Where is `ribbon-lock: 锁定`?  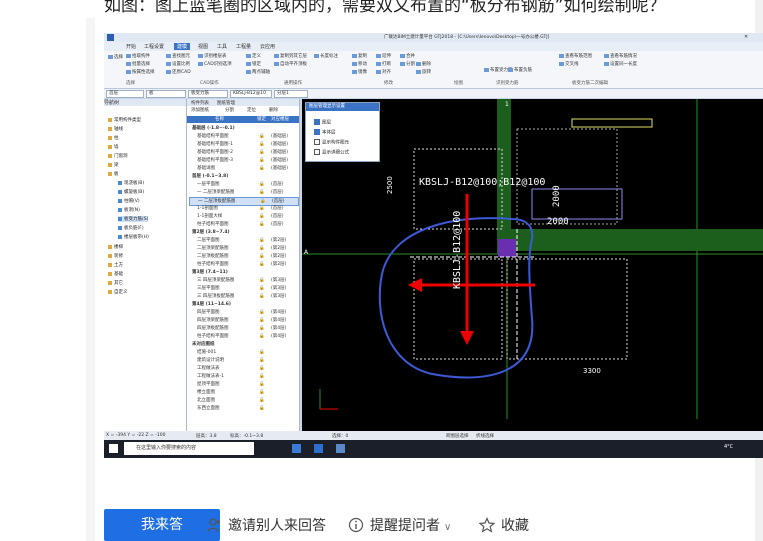 ribbon-lock: 锁定 is located at coordinates (253, 64).